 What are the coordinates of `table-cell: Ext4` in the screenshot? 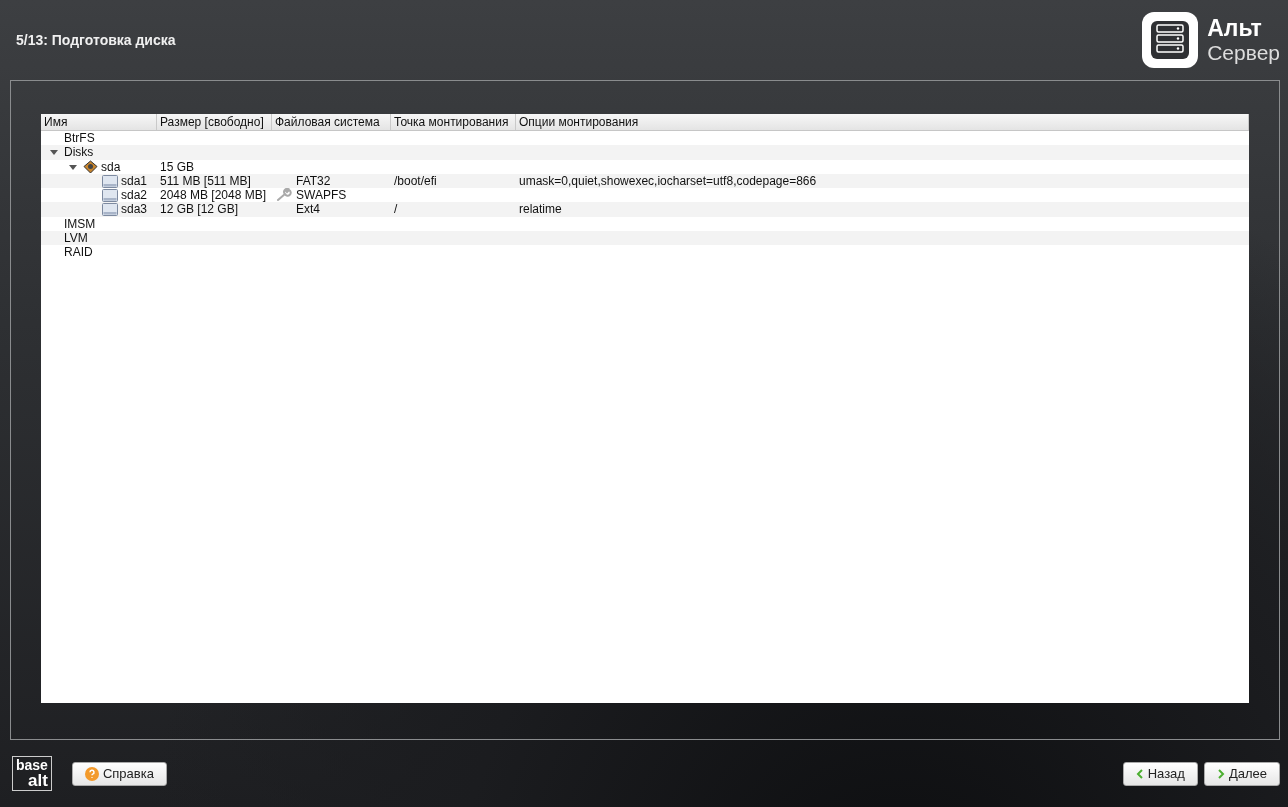 It's located at (308, 209).